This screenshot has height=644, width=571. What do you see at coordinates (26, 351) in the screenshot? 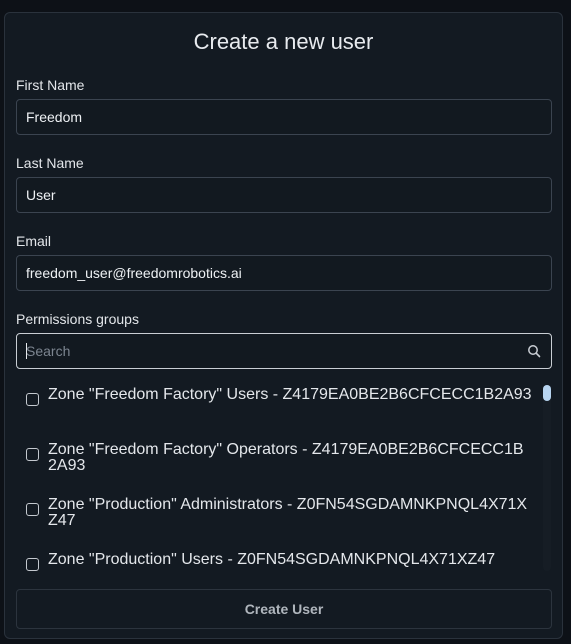
I see `text-caret` at bounding box center [26, 351].